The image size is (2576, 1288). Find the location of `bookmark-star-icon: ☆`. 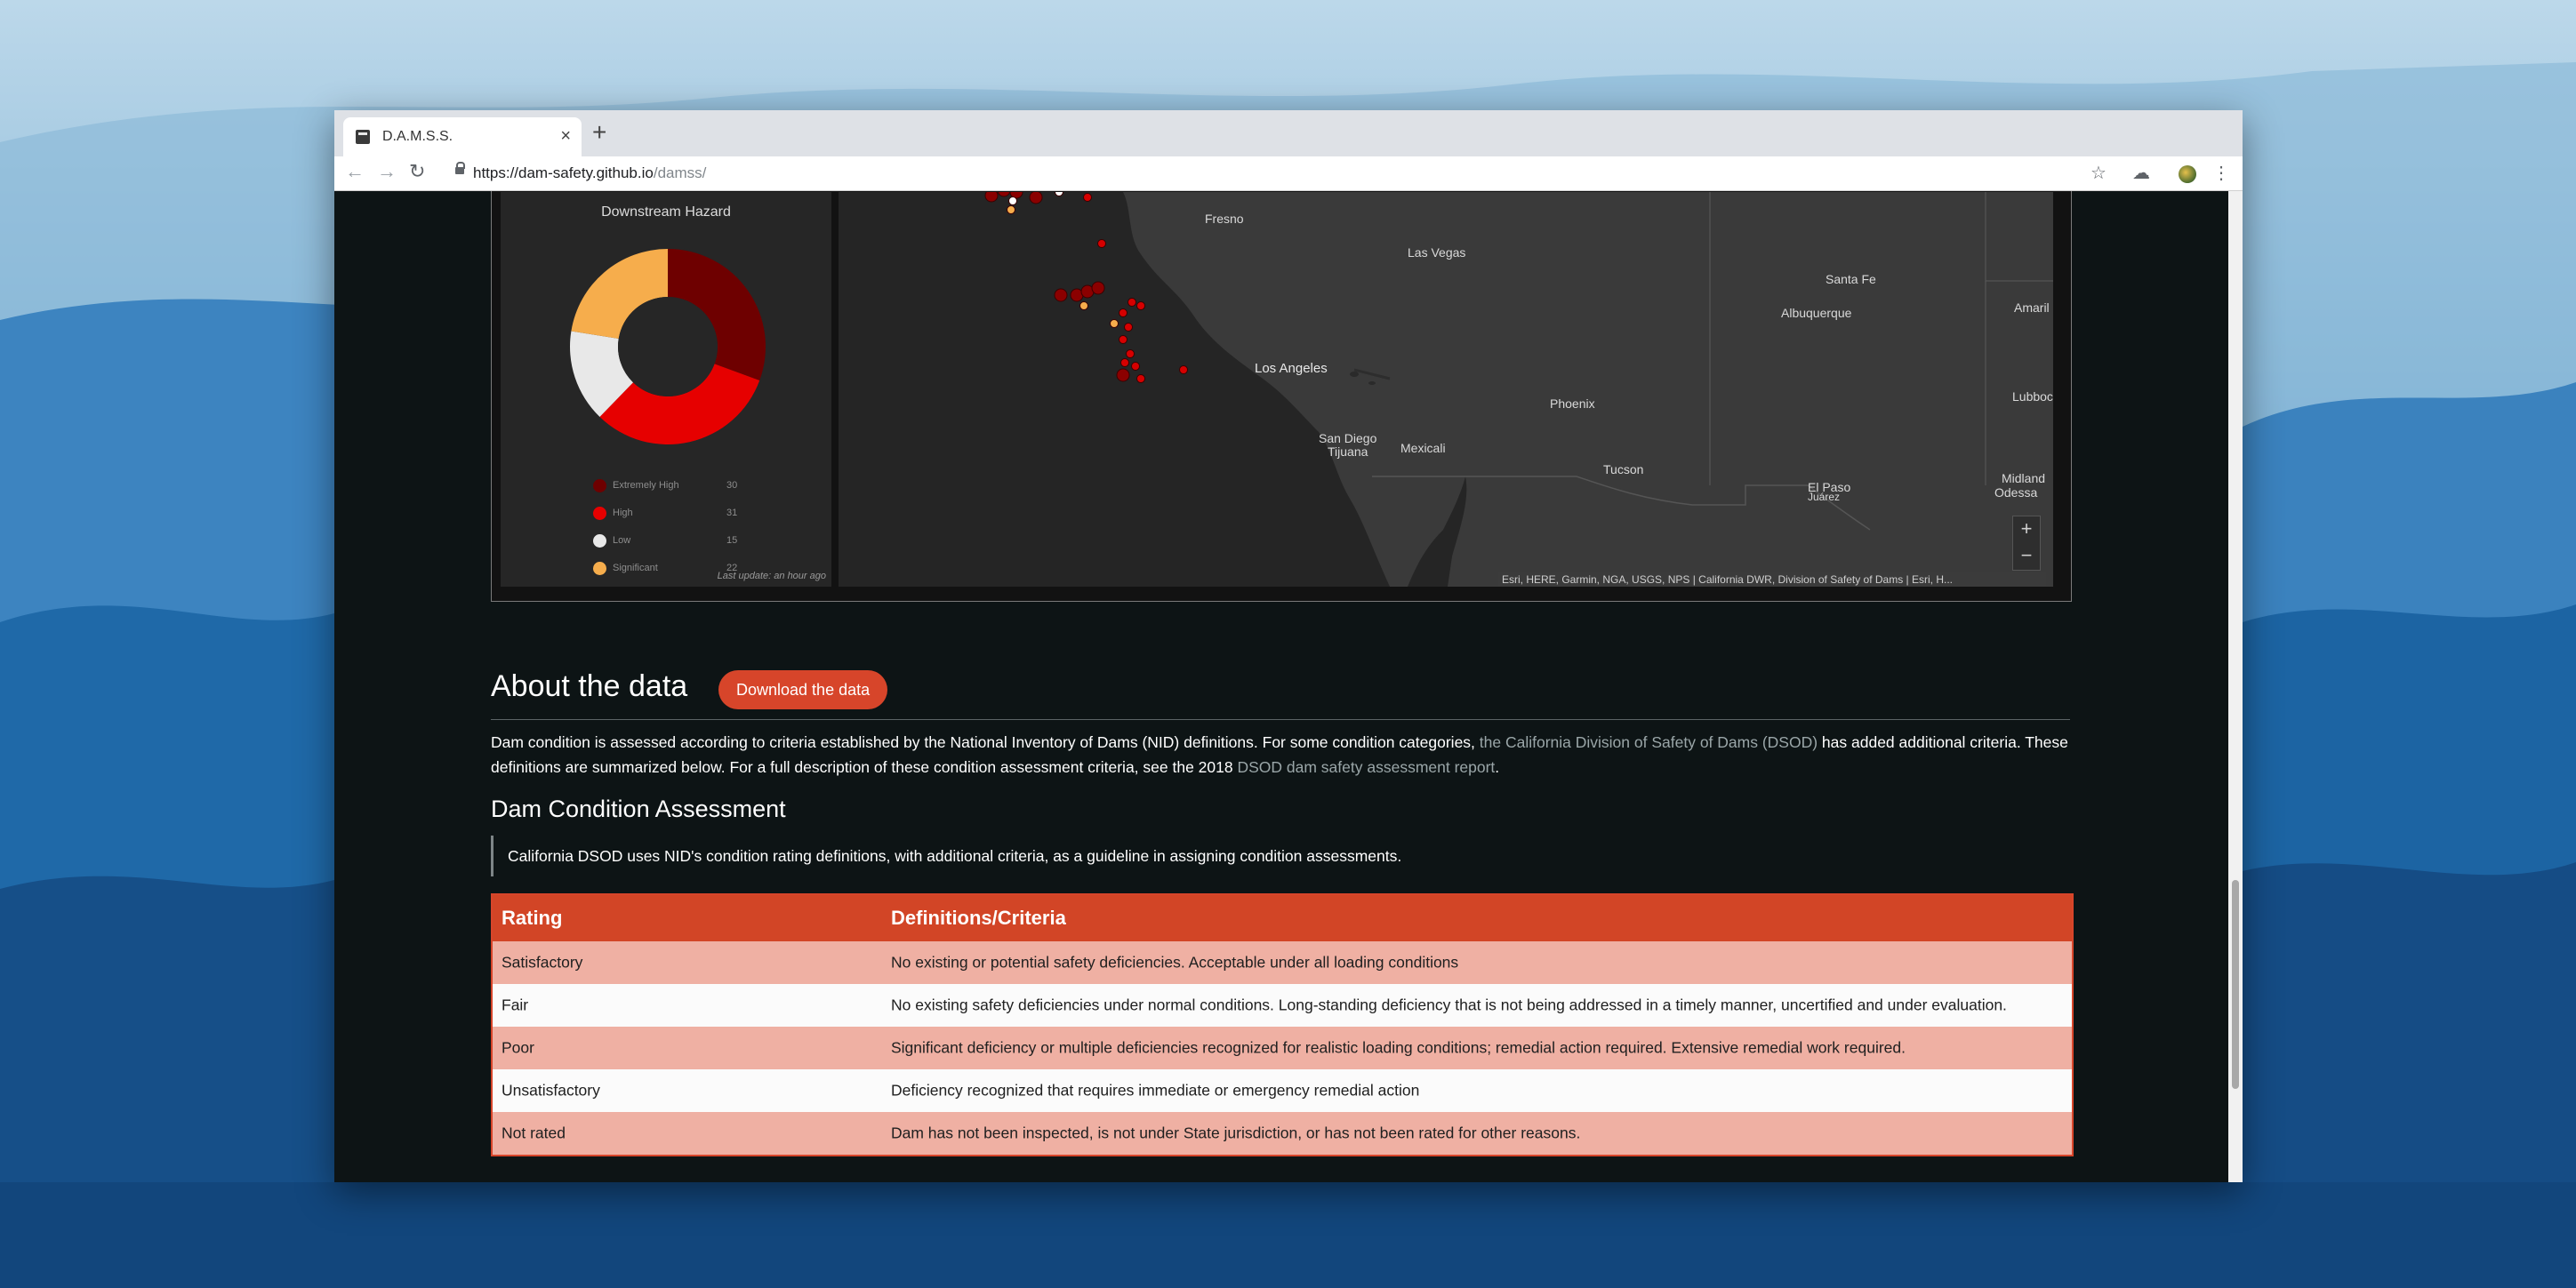

bookmark-star-icon: ☆ is located at coordinates (2098, 173).